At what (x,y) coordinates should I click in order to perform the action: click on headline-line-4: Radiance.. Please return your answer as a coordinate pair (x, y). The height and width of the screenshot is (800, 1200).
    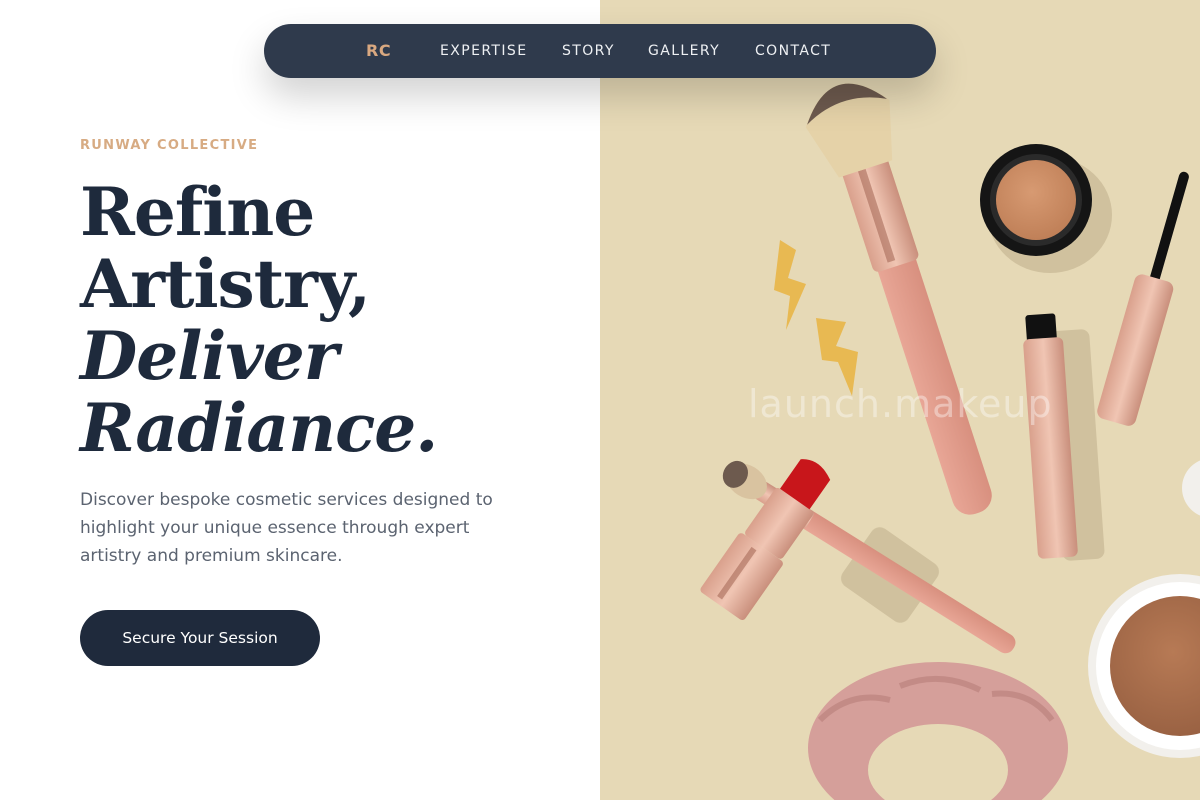
    Looking at the image, I should click on (259, 428).